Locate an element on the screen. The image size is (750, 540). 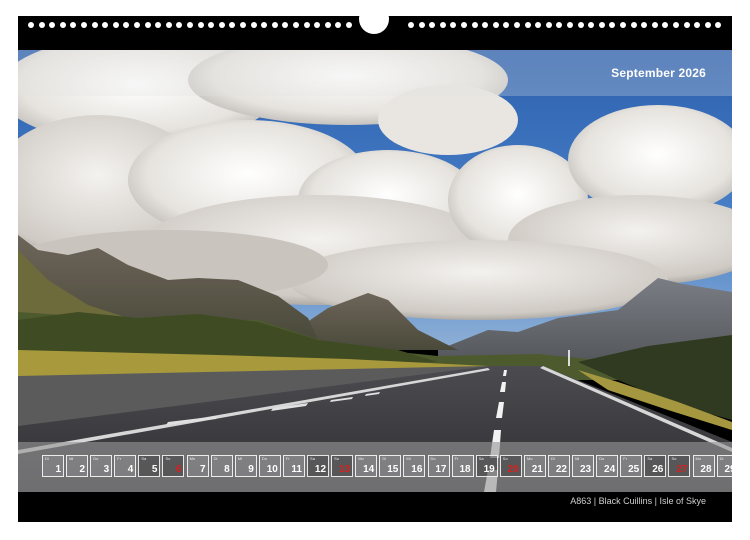
day-cell: Mi 9 is located at coordinates (245, 466).